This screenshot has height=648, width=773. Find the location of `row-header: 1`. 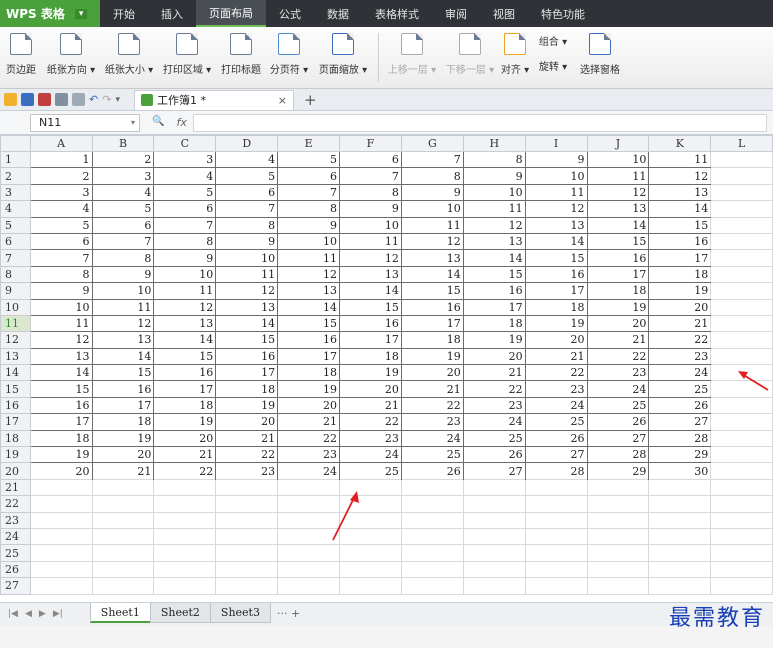

row-header: 1 is located at coordinates (15, 159).